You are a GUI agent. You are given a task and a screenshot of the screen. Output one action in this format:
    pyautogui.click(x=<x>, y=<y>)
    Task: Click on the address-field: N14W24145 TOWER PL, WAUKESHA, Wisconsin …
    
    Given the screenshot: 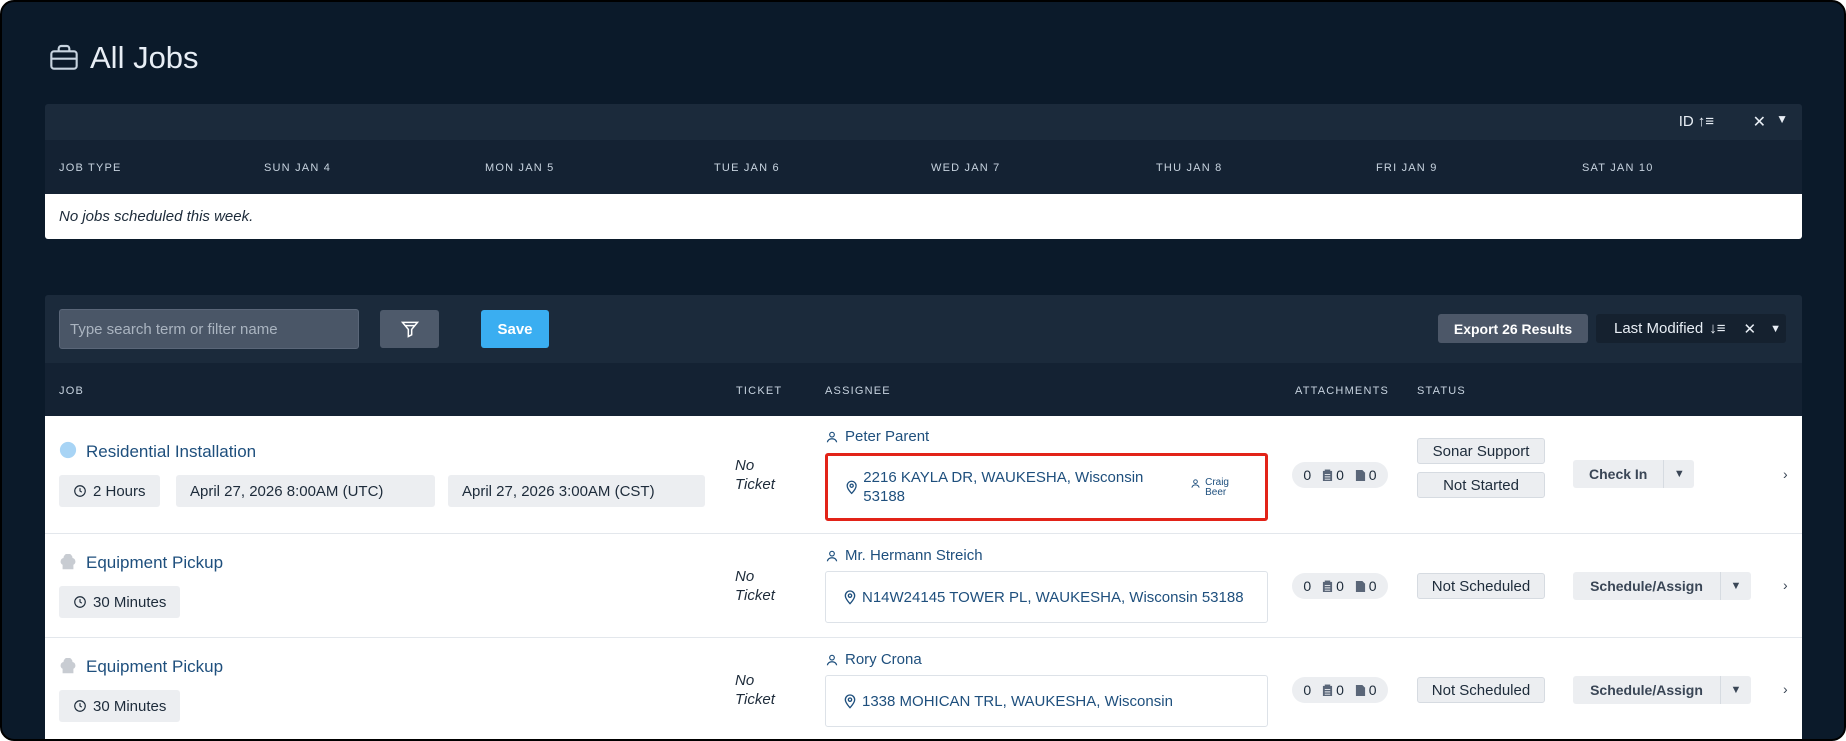 What is the action you would take?
    pyautogui.click(x=1046, y=597)
    